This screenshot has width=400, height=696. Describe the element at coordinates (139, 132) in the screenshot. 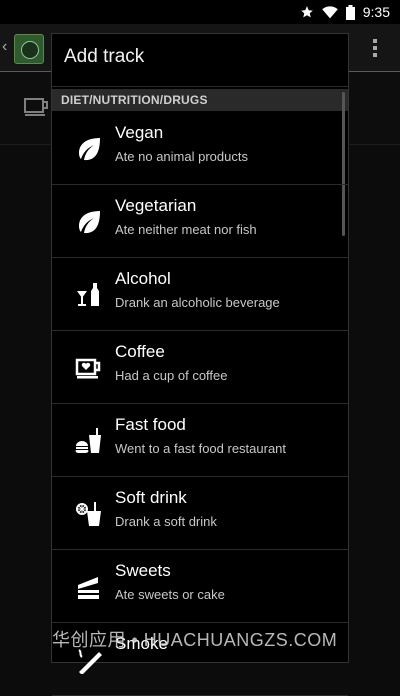

I see `item-title: Vegan` at that location.